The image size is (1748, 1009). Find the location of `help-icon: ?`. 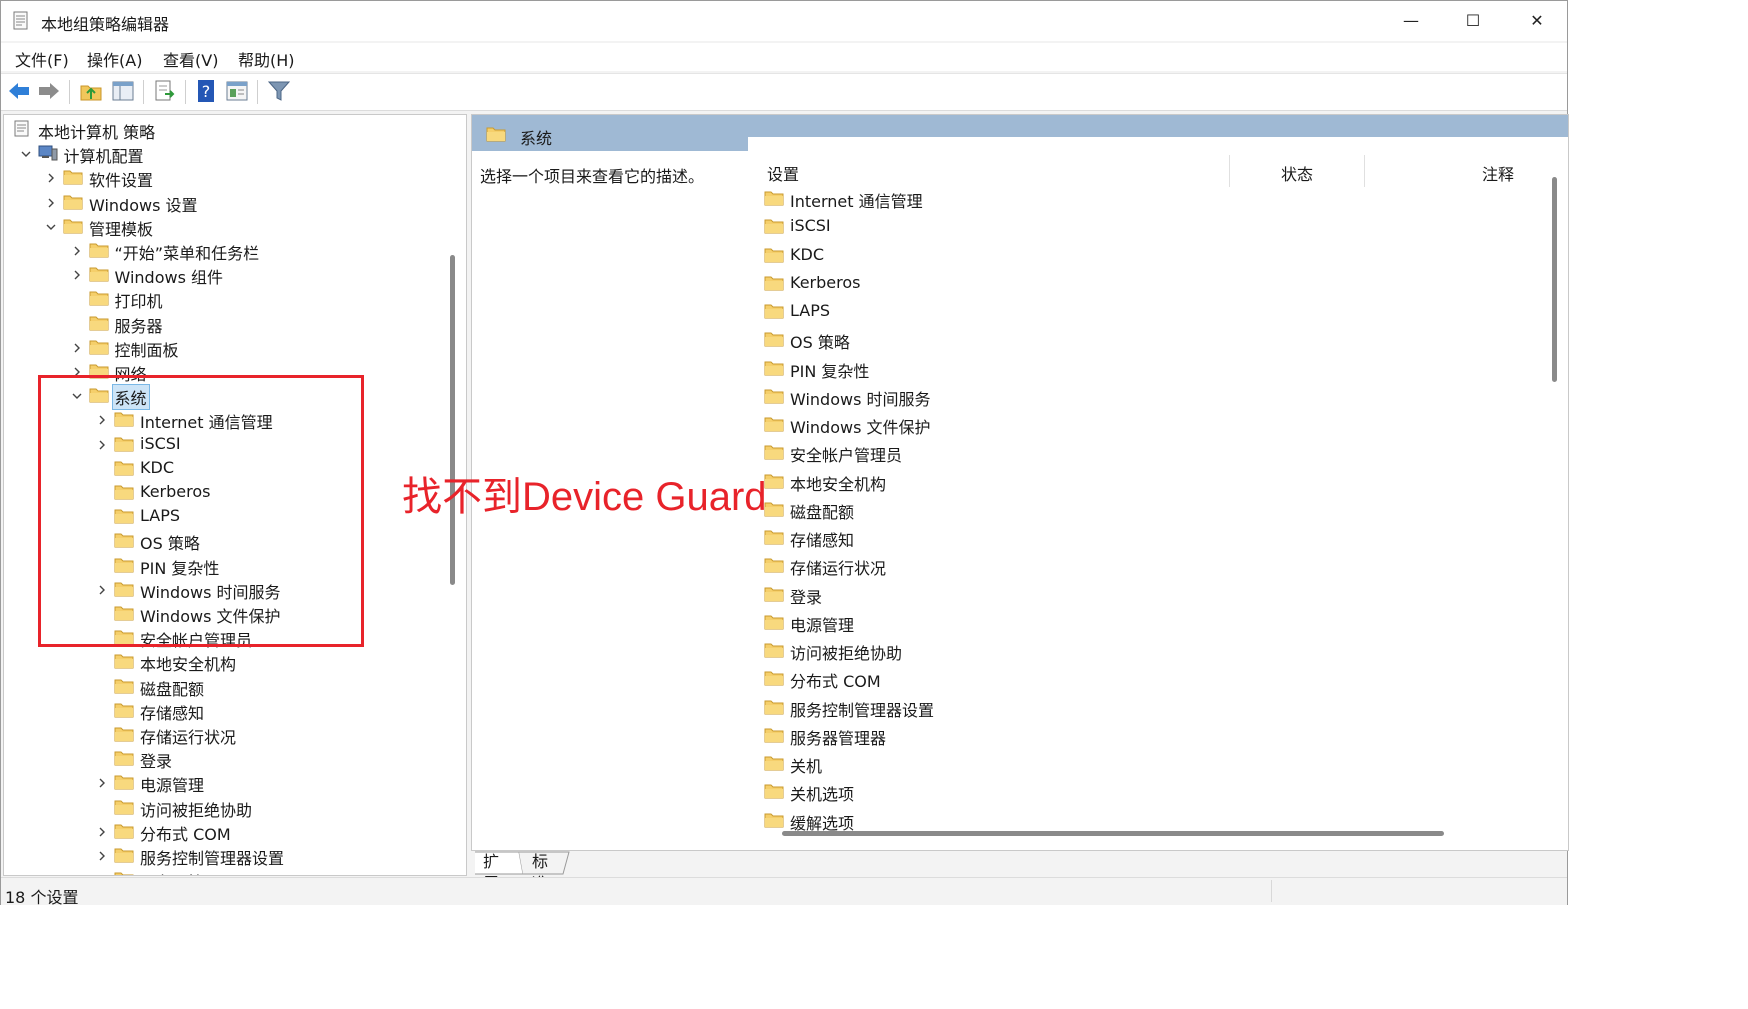

help-icon: ? is located at coordinates (207, 91).